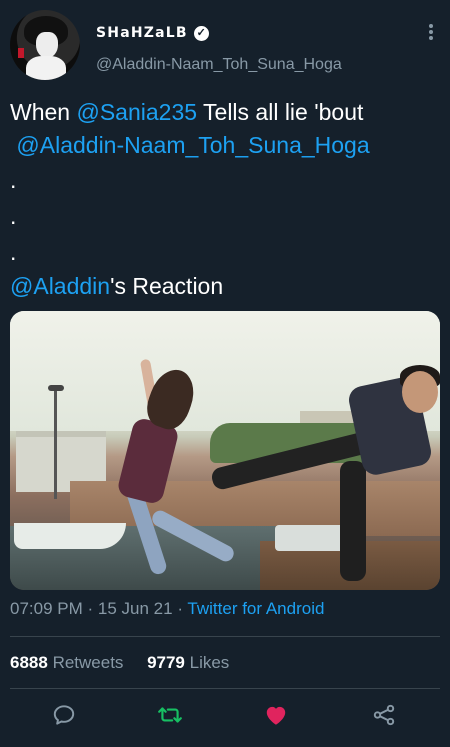 The width and height of the screenshot is (450, 747). I want to click on mention-link: @Aladdin, so click(60, 286).